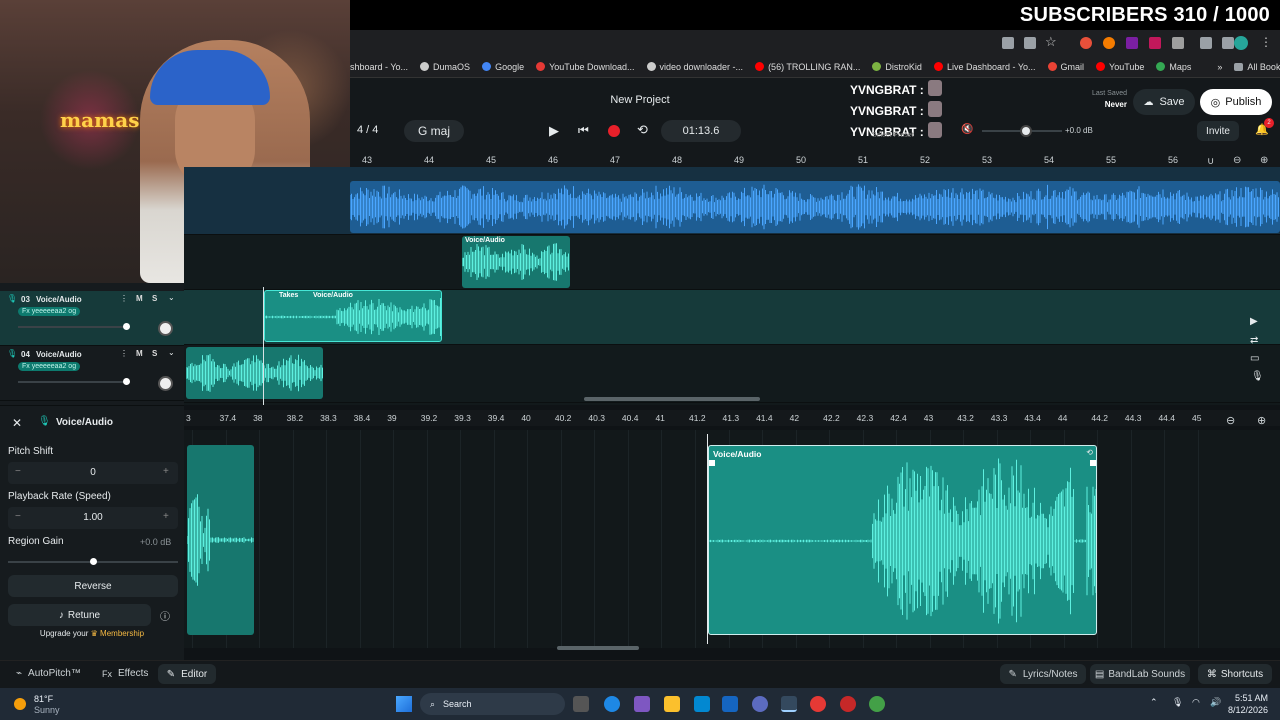 The image size is (1280, 720). Describe the element at coordinates (672, 704) in the screenshot. I see `file-explorer-icon` at that location.